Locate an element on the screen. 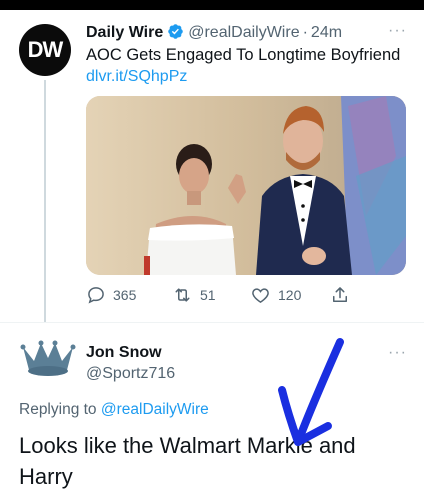 The image size is (424, 500). blue-check-annotation is located at coordinates (311, 392).